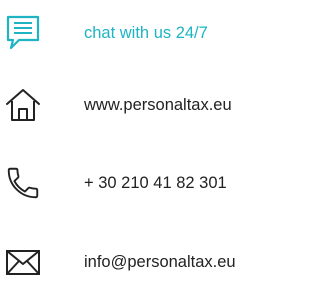 The width and height of the screenshot is (320, 284). I want to click on contact-row-phone: + 30 210 41 82 301, so click(140, 183).